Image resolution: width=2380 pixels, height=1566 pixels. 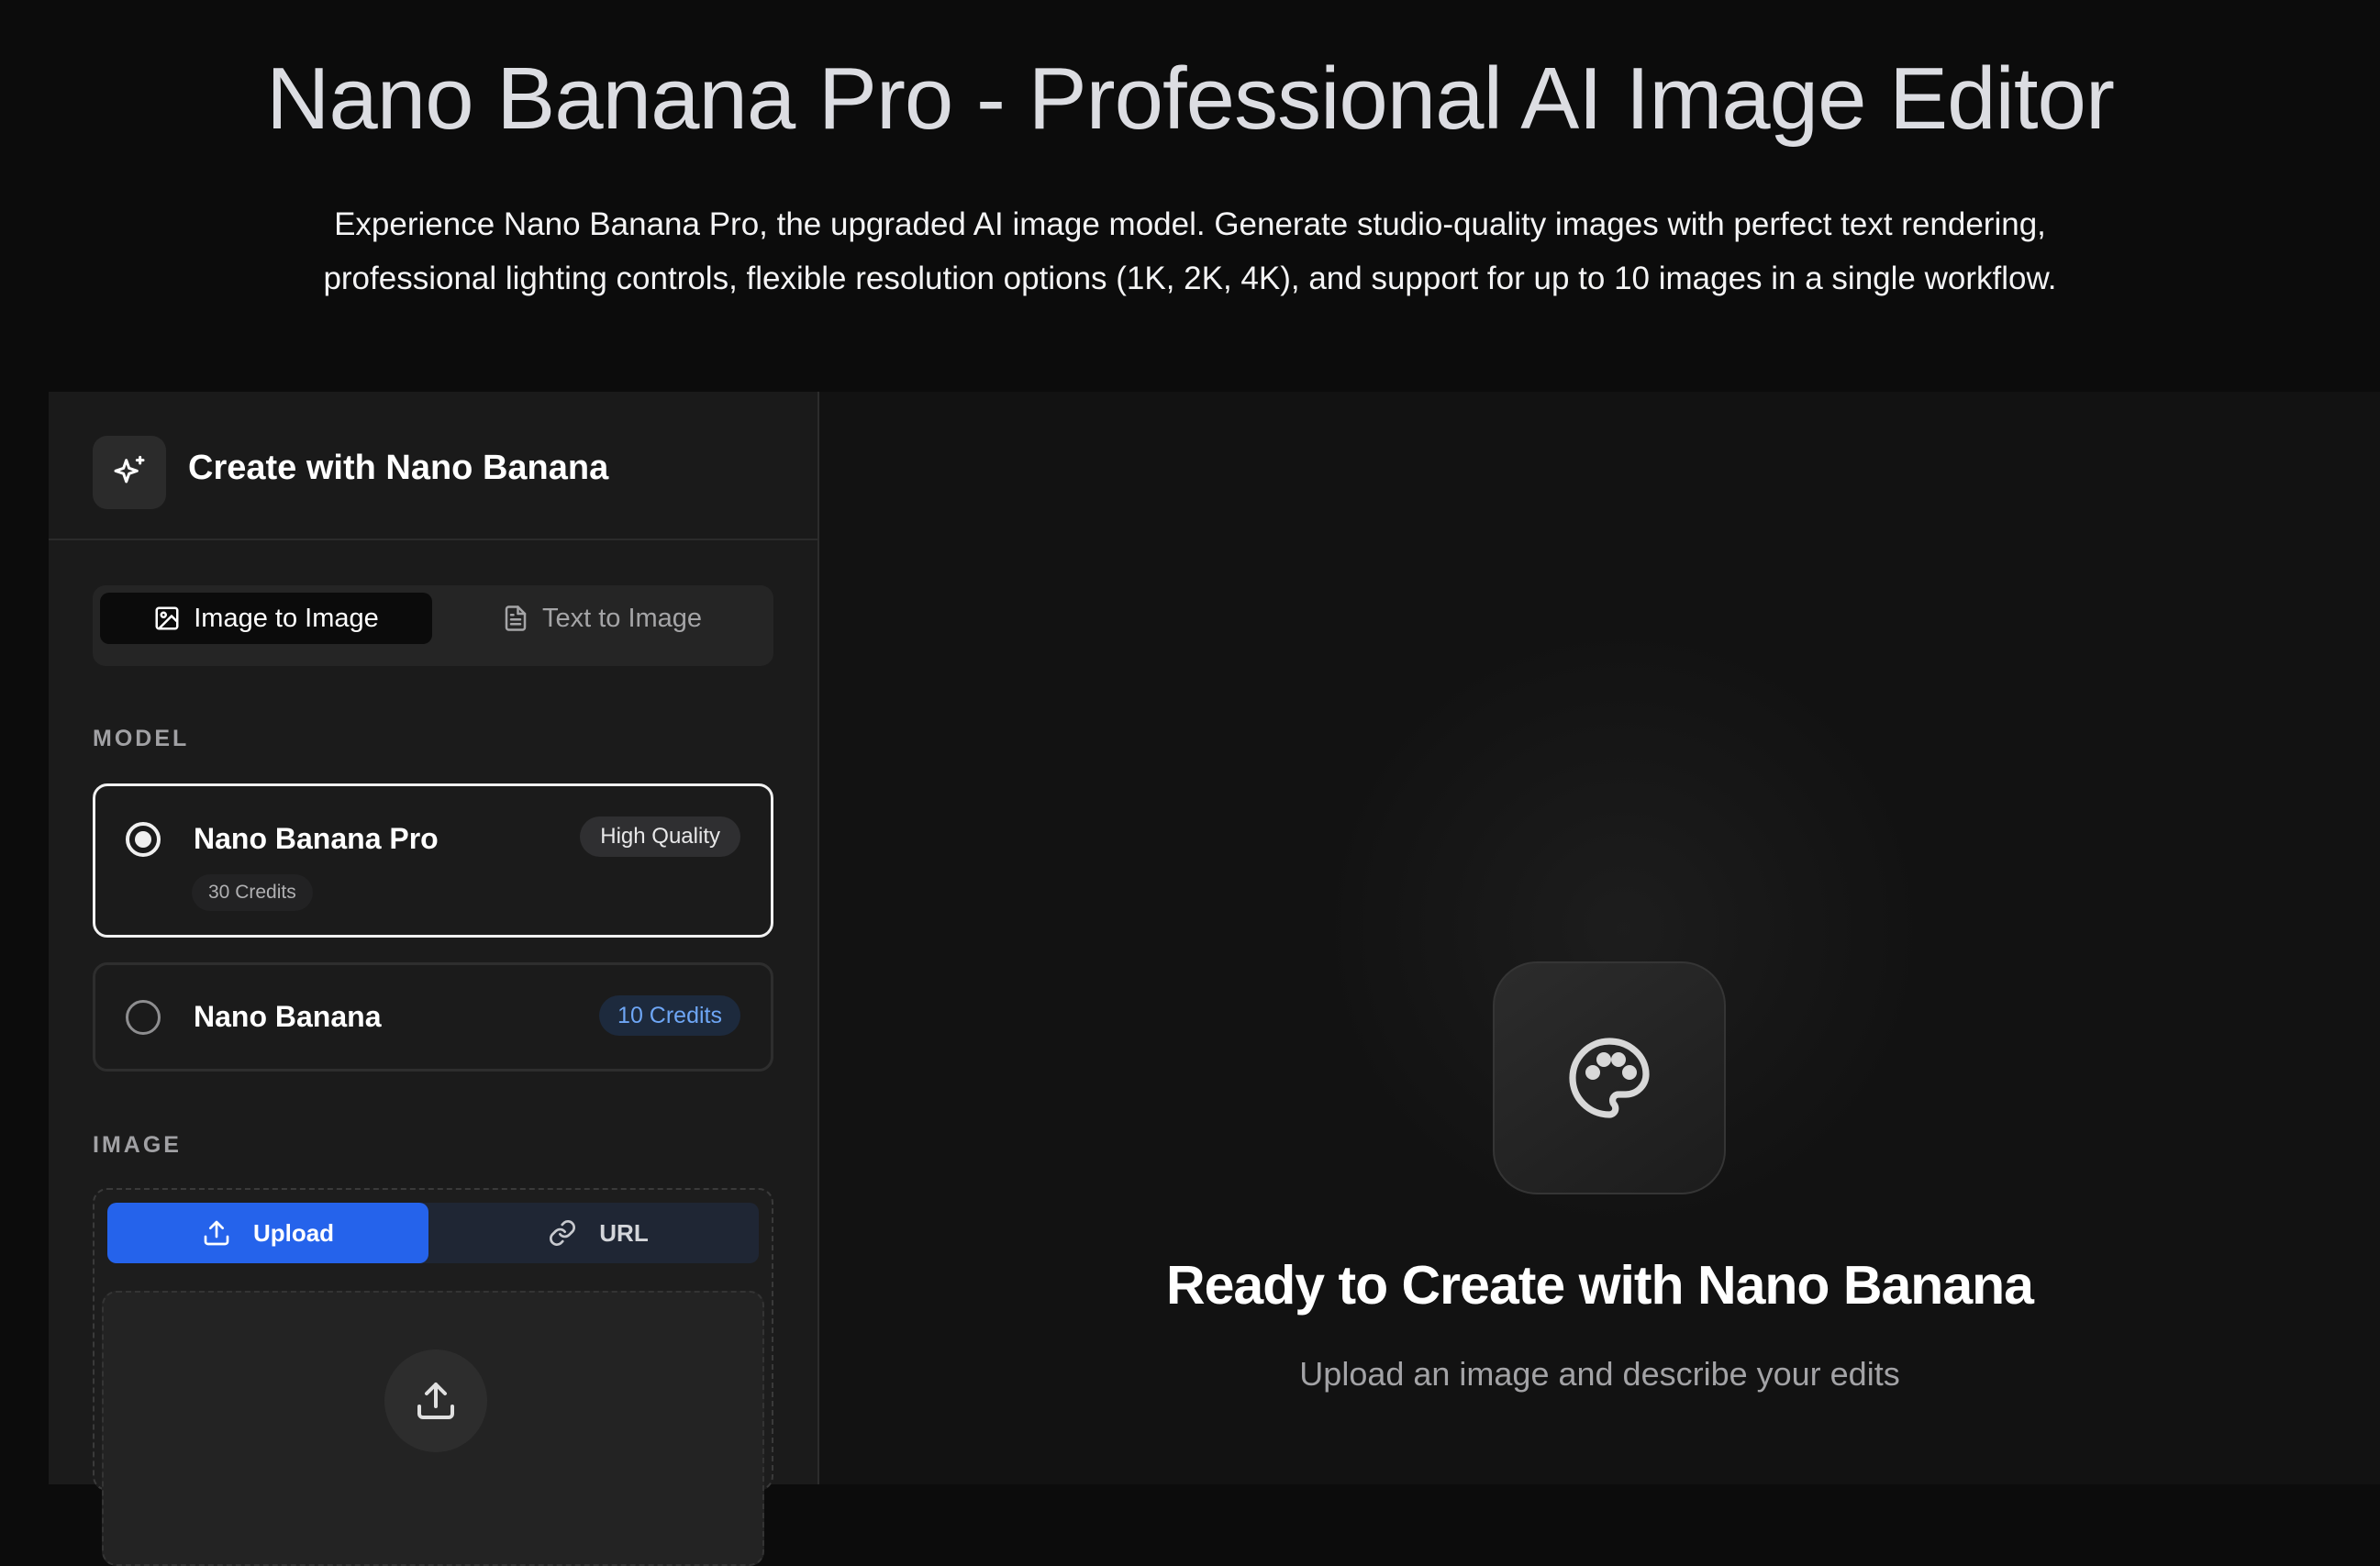 I want to click on sparkles-icon, so click(x=129, y=473).